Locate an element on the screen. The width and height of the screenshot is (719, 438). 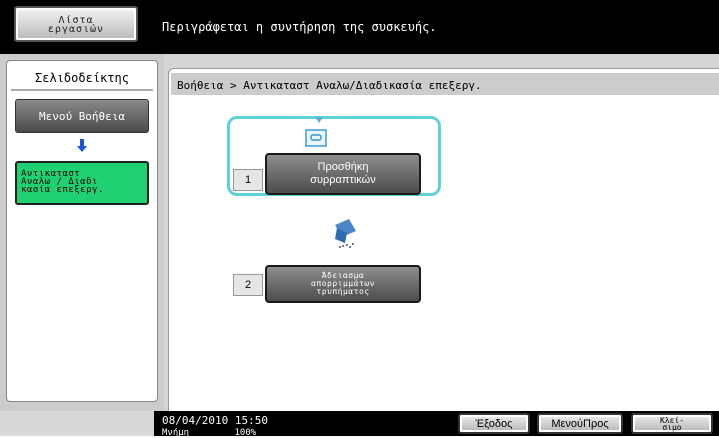
date-time: 08/04/2010 15:50 is located at coordinates (215, 420).